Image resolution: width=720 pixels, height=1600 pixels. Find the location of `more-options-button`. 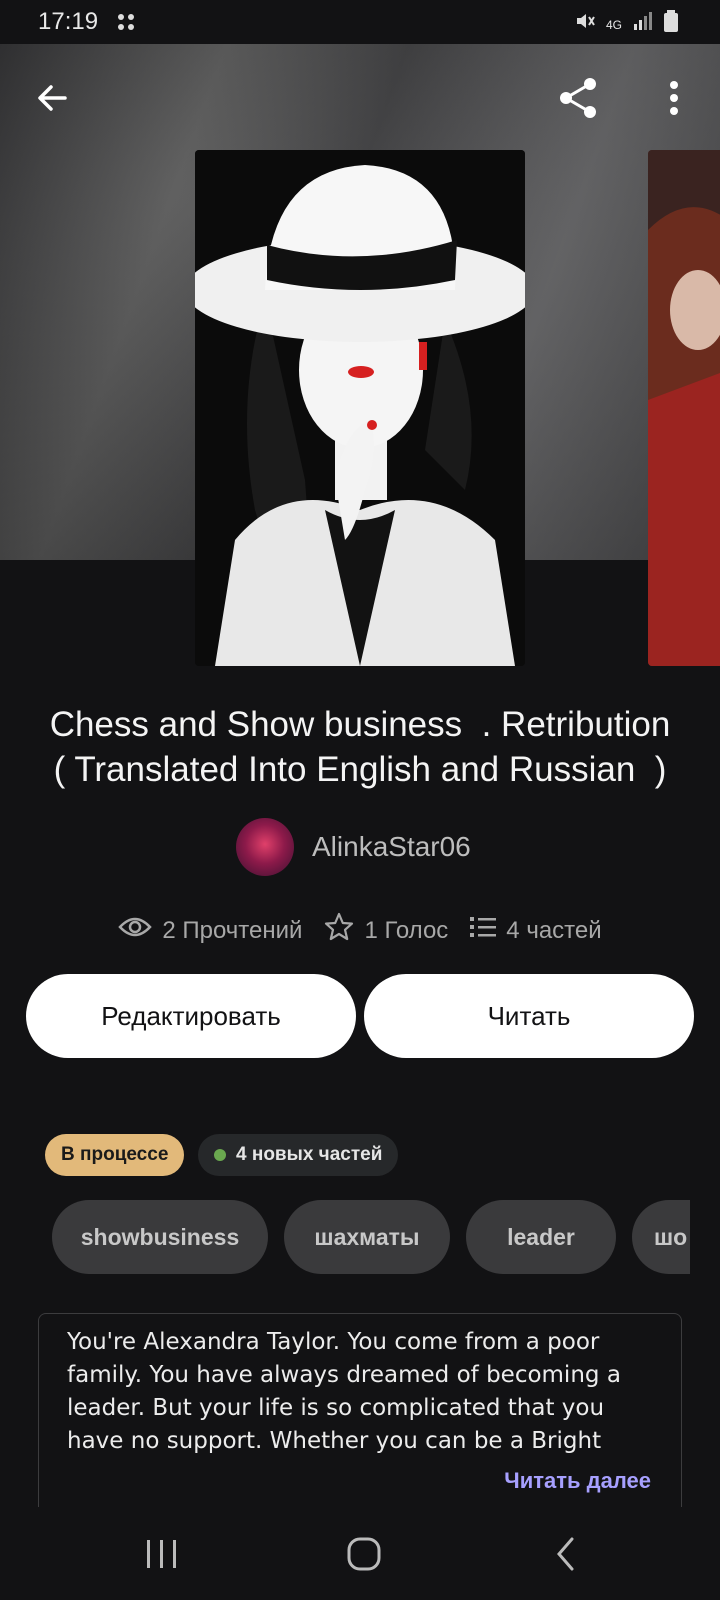

more-options-button is located at coordinates (674, 100).